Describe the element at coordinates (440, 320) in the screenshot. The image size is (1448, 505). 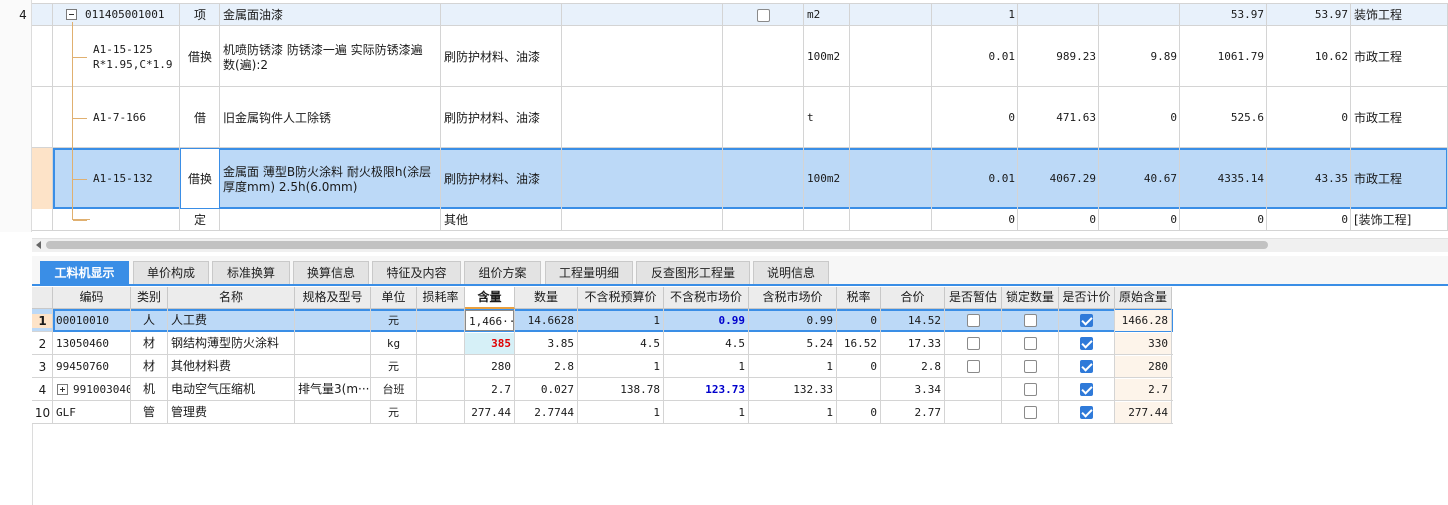
I see `cell-loss` at that location.